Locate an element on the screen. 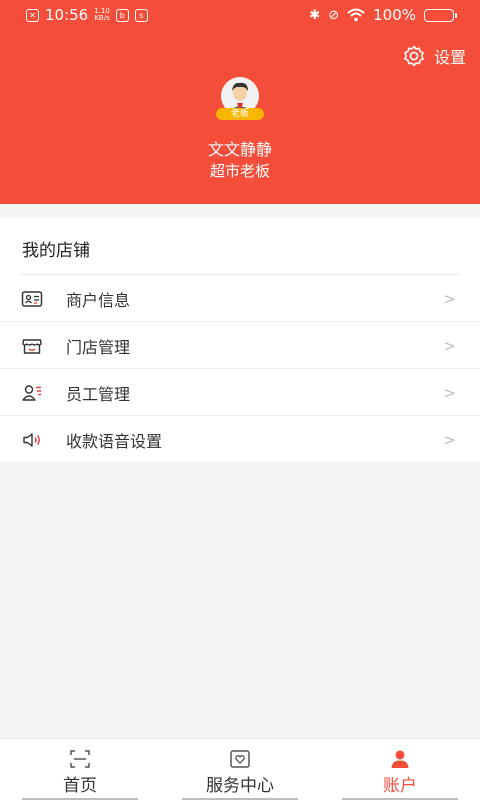  status-time: 10:56 is located at coordinates (67, 15).